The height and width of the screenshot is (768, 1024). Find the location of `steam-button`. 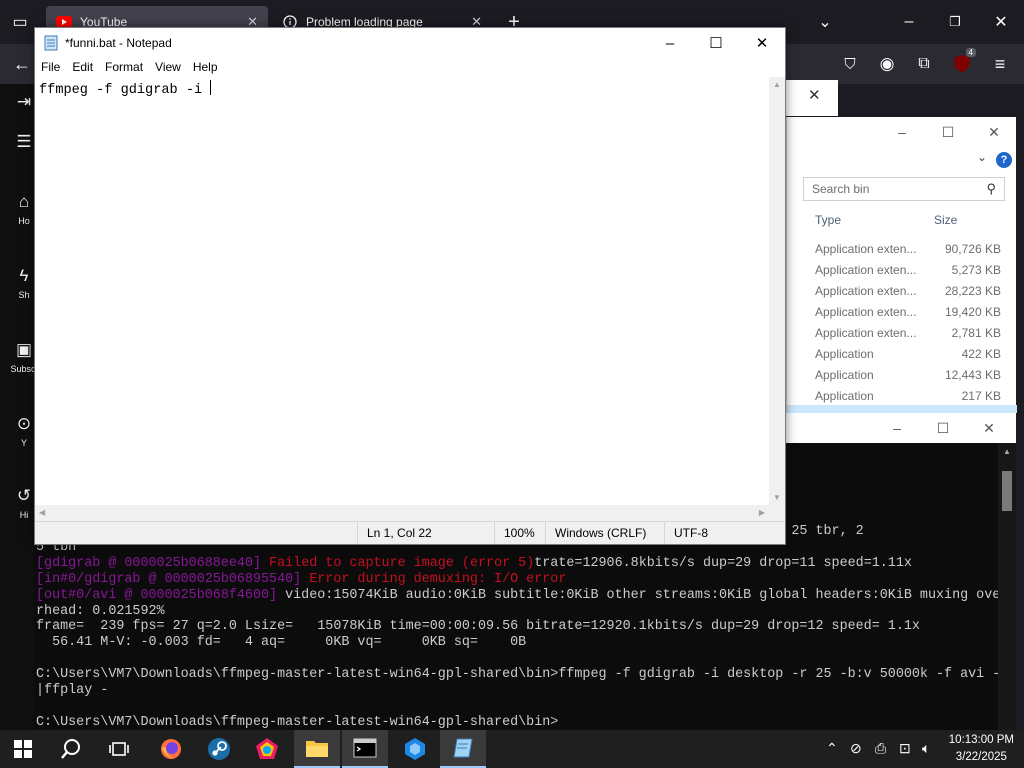

steam-button is located at coordinates (219, 749).